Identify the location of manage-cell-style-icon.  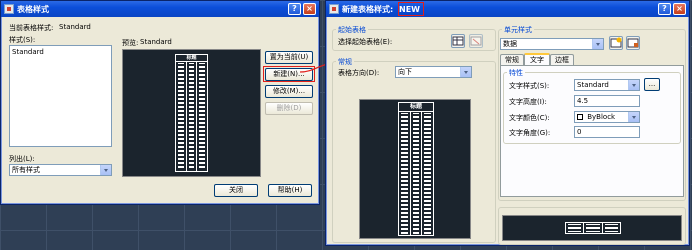
(633, 43).